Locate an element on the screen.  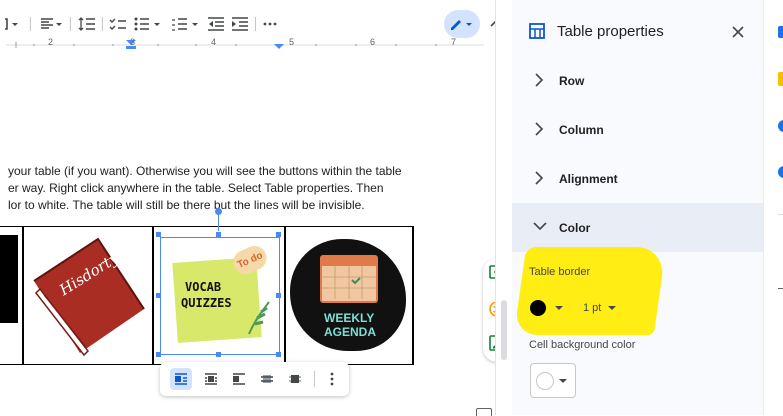
wrap-text-icon is located at coordinates (211, 379).